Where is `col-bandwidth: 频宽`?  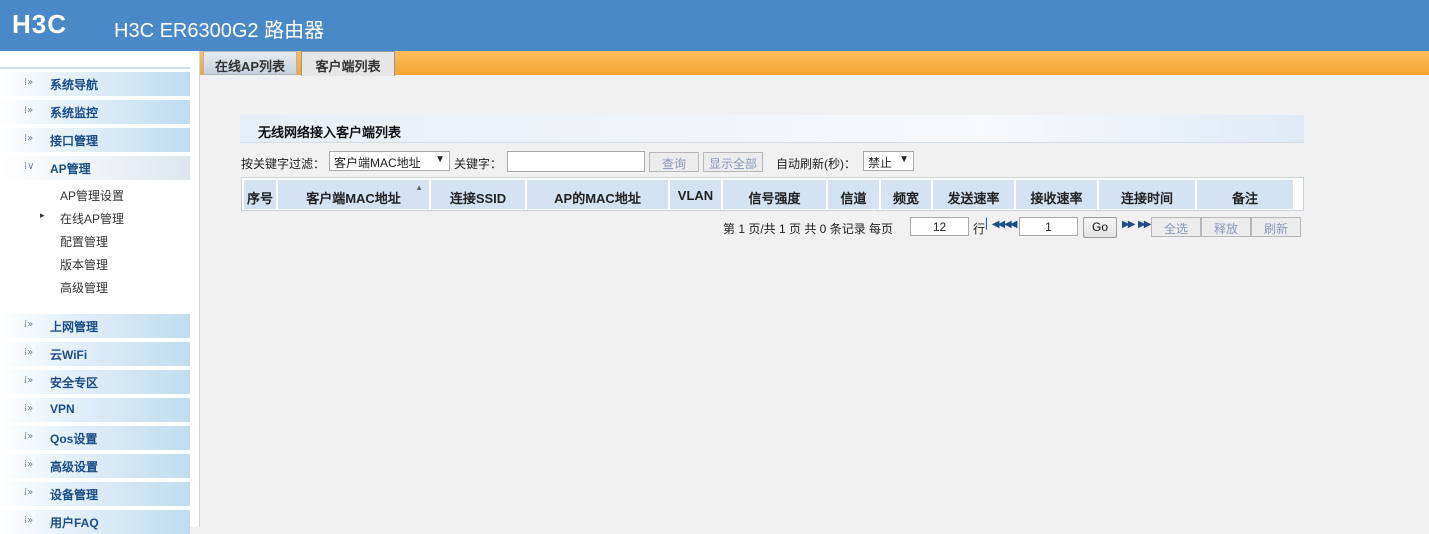
col-bandwidth: 频宽 is located at coordinates (907, 194).